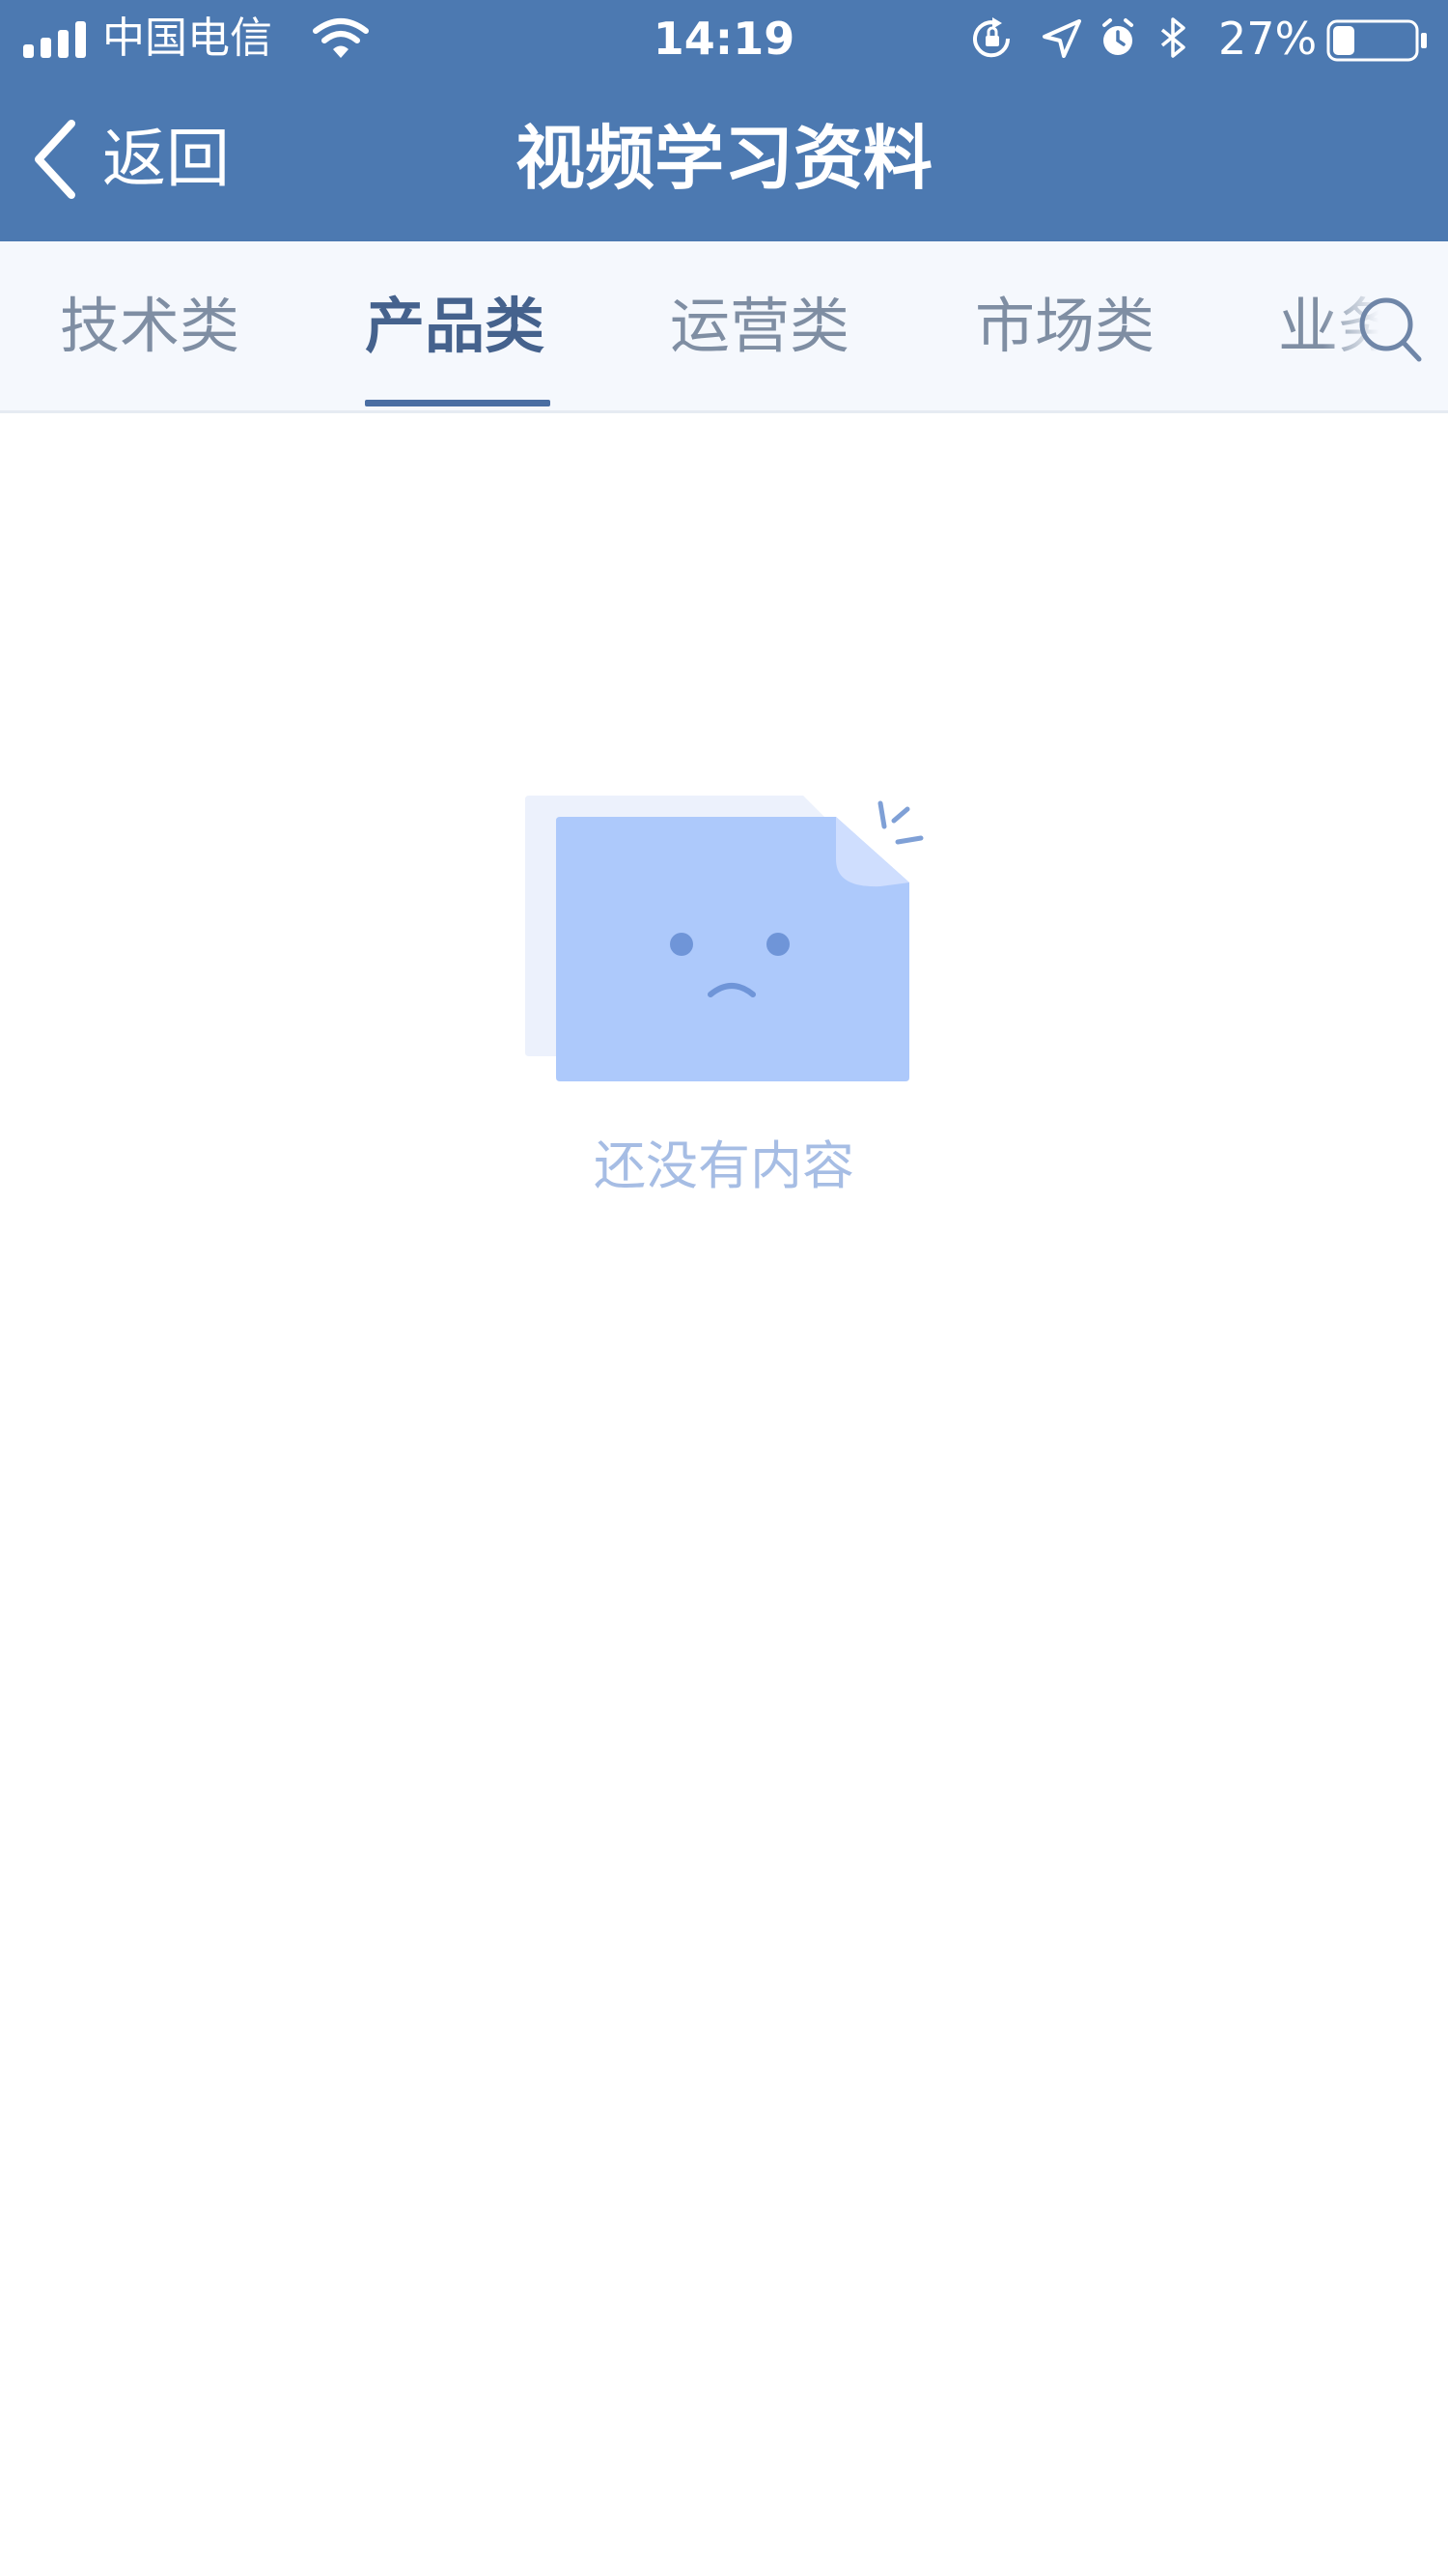 The height and width of the screenshot is (2576, 1448). I want to click on active-tab-indicator, so click(458, 403).